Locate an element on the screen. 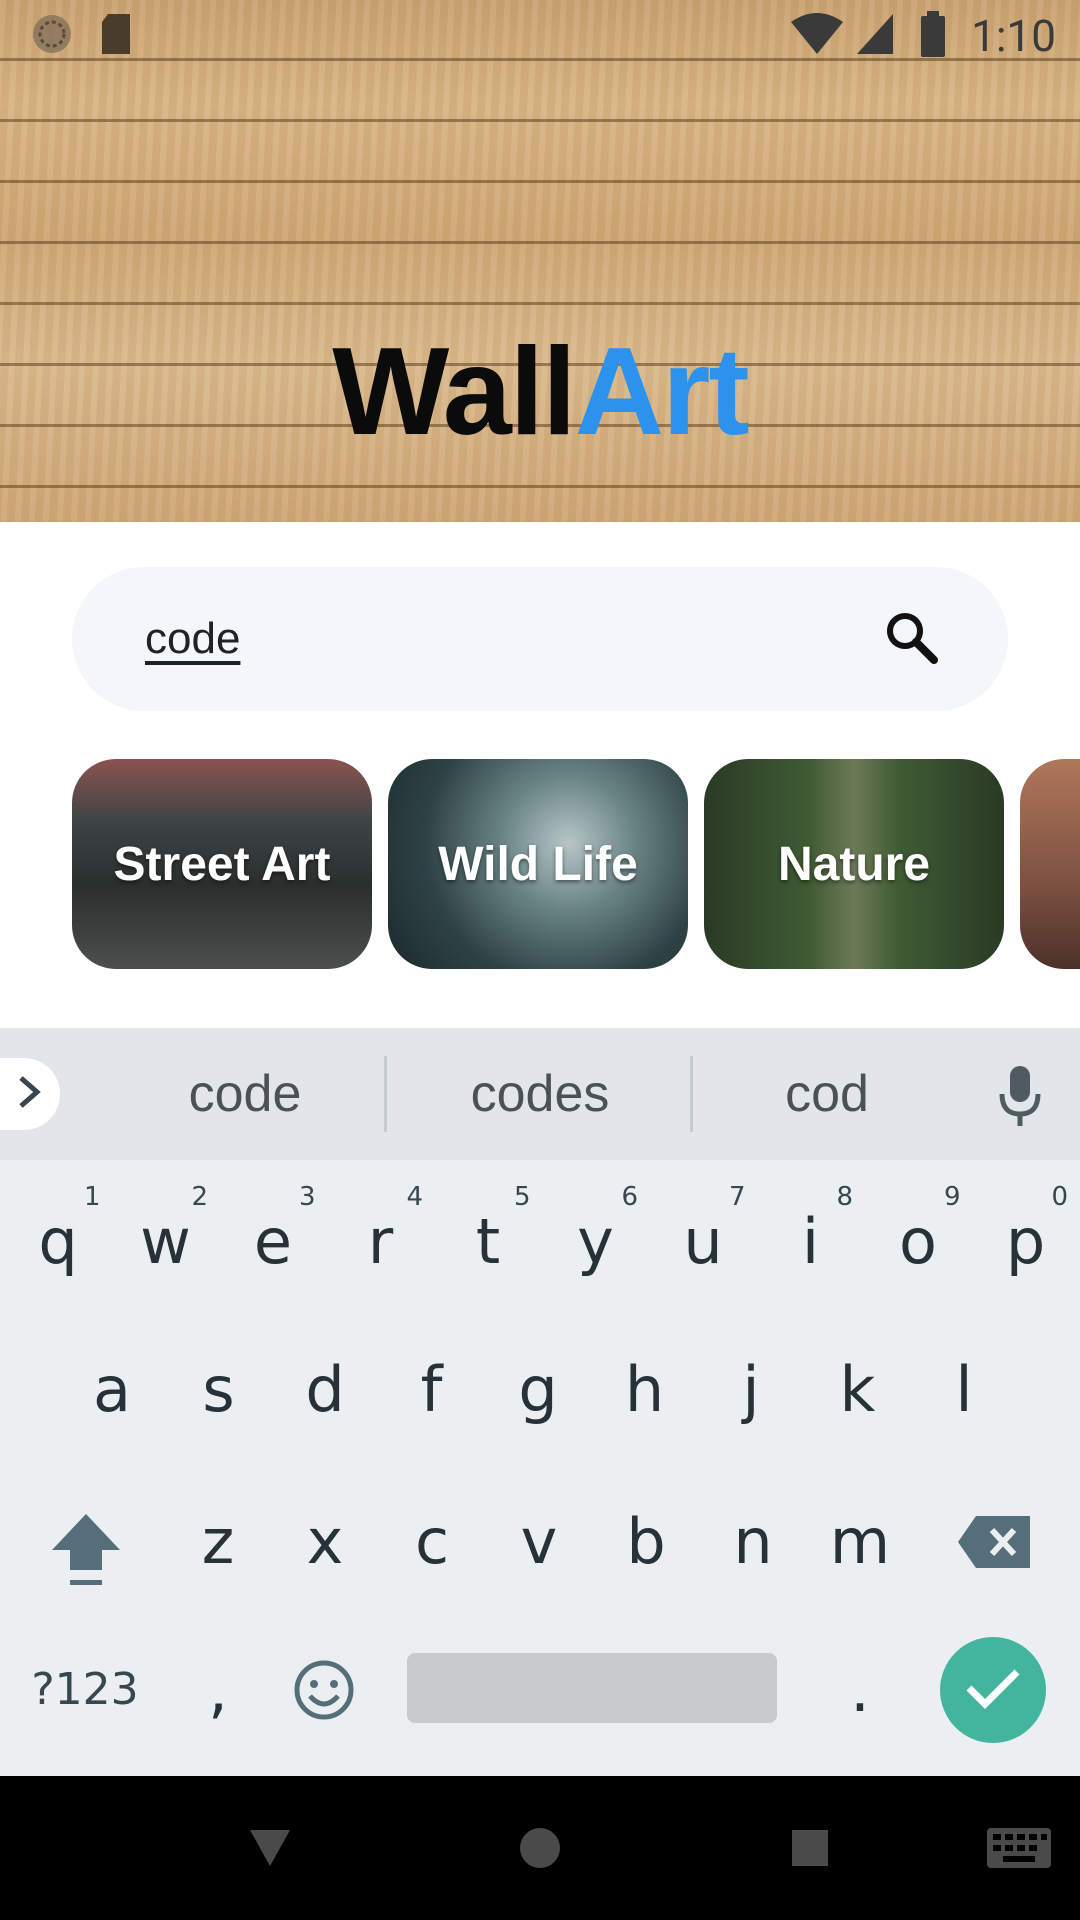 The image size is (1080, 1920). search-icon is located at coordinates (911, 639).